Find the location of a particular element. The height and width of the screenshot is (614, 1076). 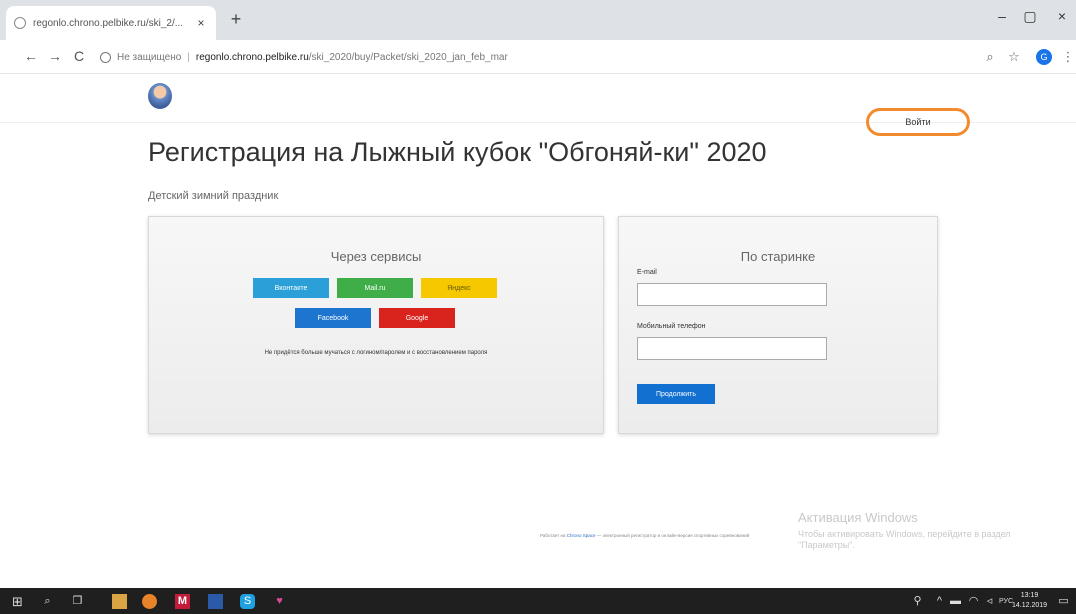

services-panel-title: Через сервисы is located at coordinates (376, 256).